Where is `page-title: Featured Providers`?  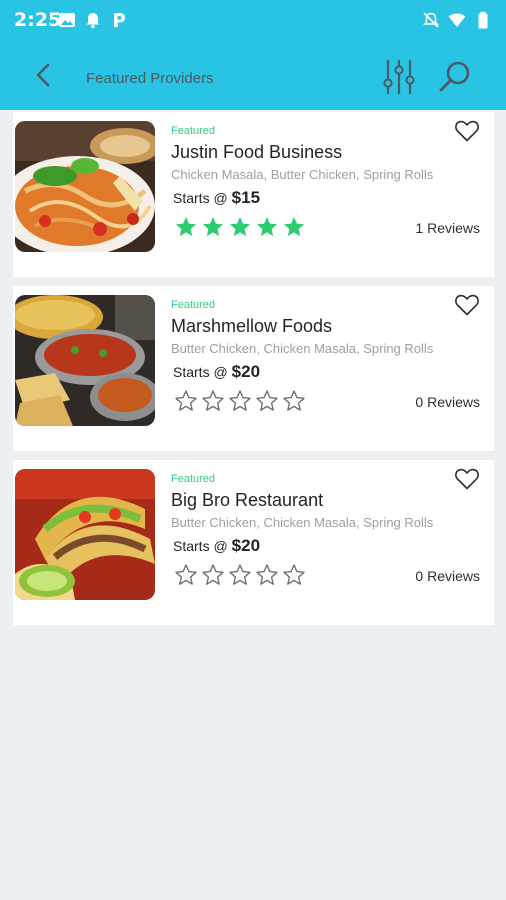 page-title: Featured Providers is located at coordinates (150, 78).